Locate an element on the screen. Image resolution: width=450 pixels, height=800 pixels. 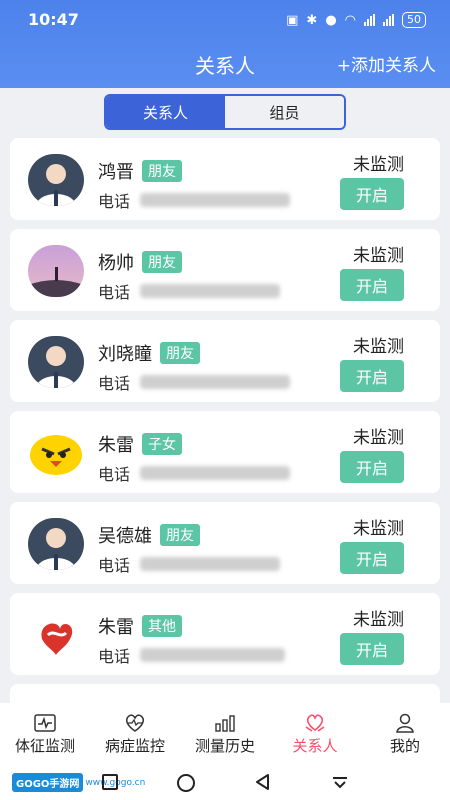
header: 10:47 ▣ ✱ ● ◠ 50 关系人 +添加关系人 is located at coordinates (225, 44).